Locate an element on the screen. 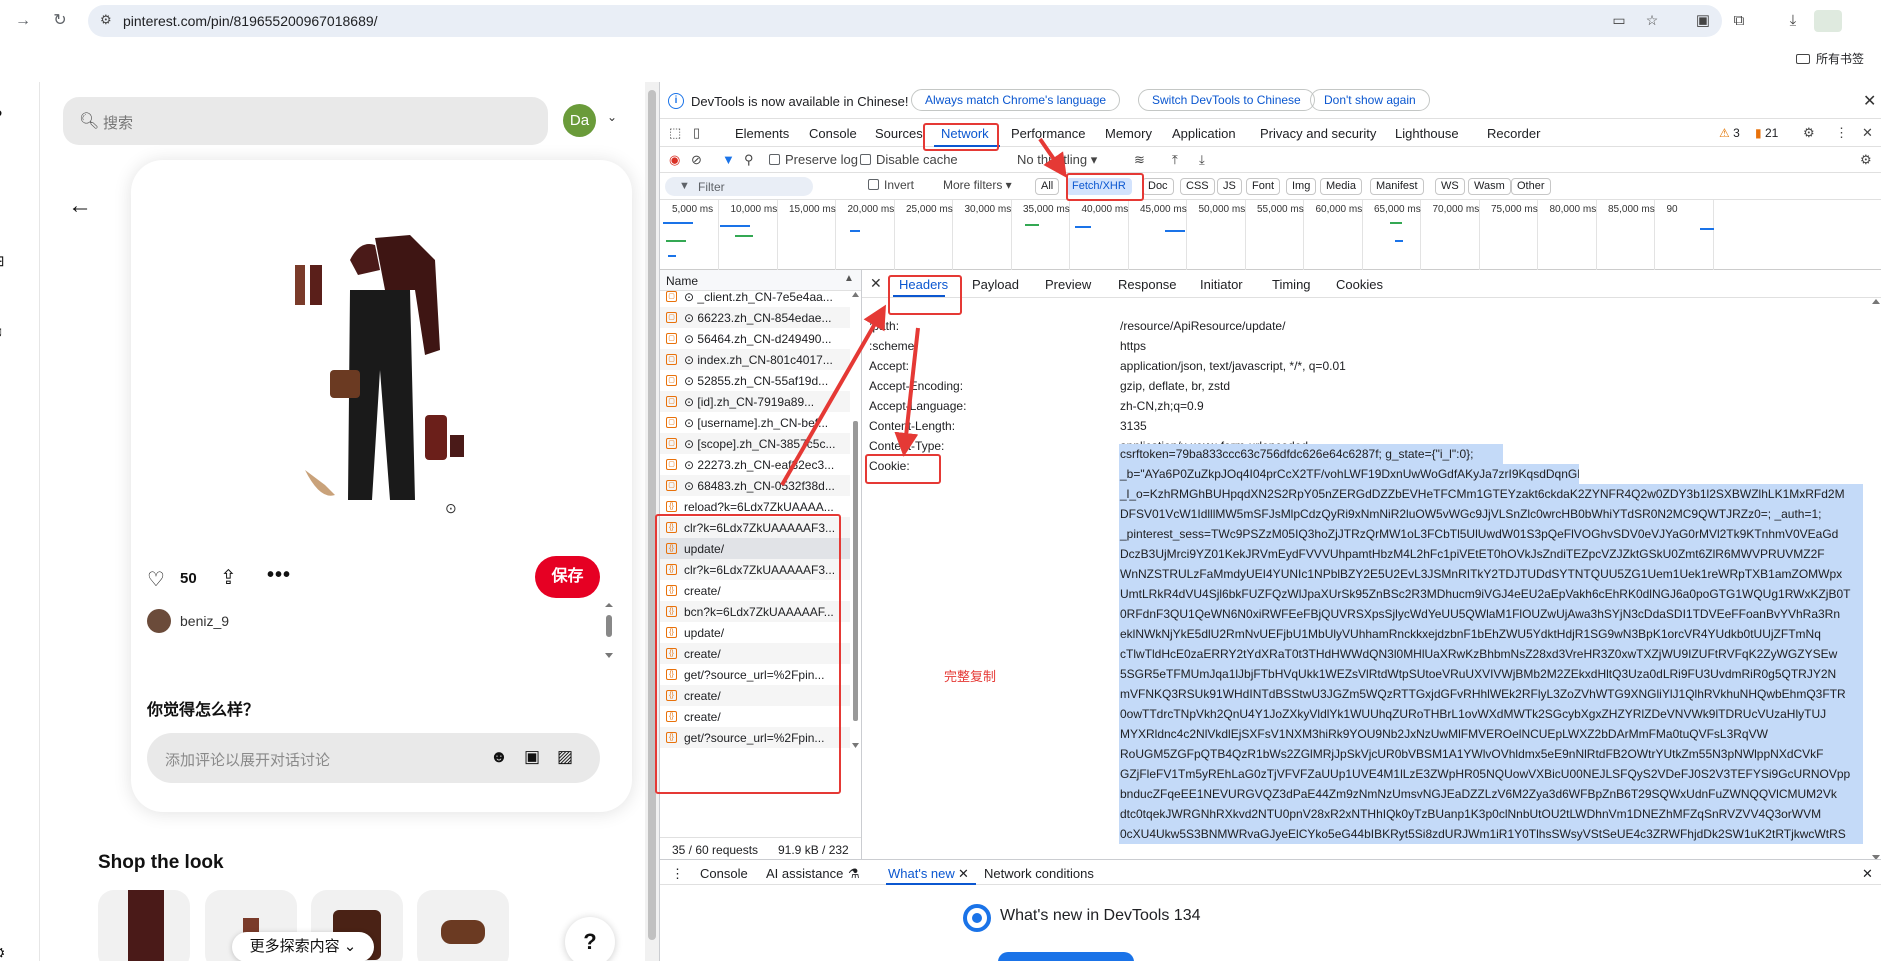  header-value: zh-CN,zh;q=0.9 is located at coordinates (1162, 406).